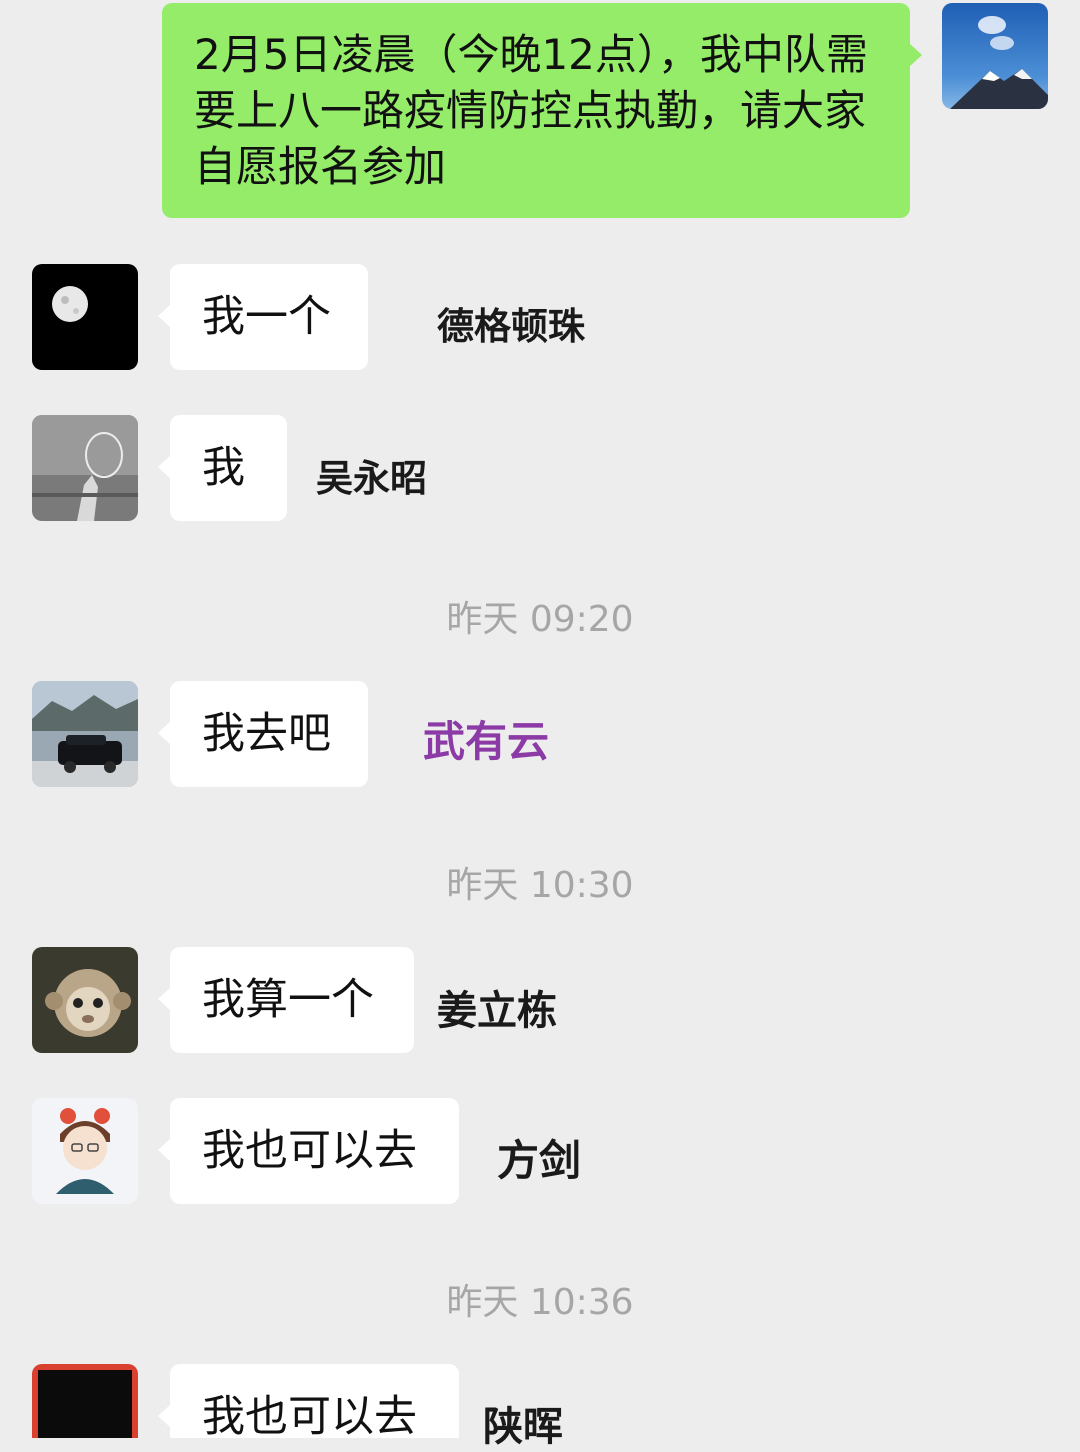  Describe the element at coordinates (540, 885) in the screenshot. I see `timestamp: 昨天 10:30` at that location.